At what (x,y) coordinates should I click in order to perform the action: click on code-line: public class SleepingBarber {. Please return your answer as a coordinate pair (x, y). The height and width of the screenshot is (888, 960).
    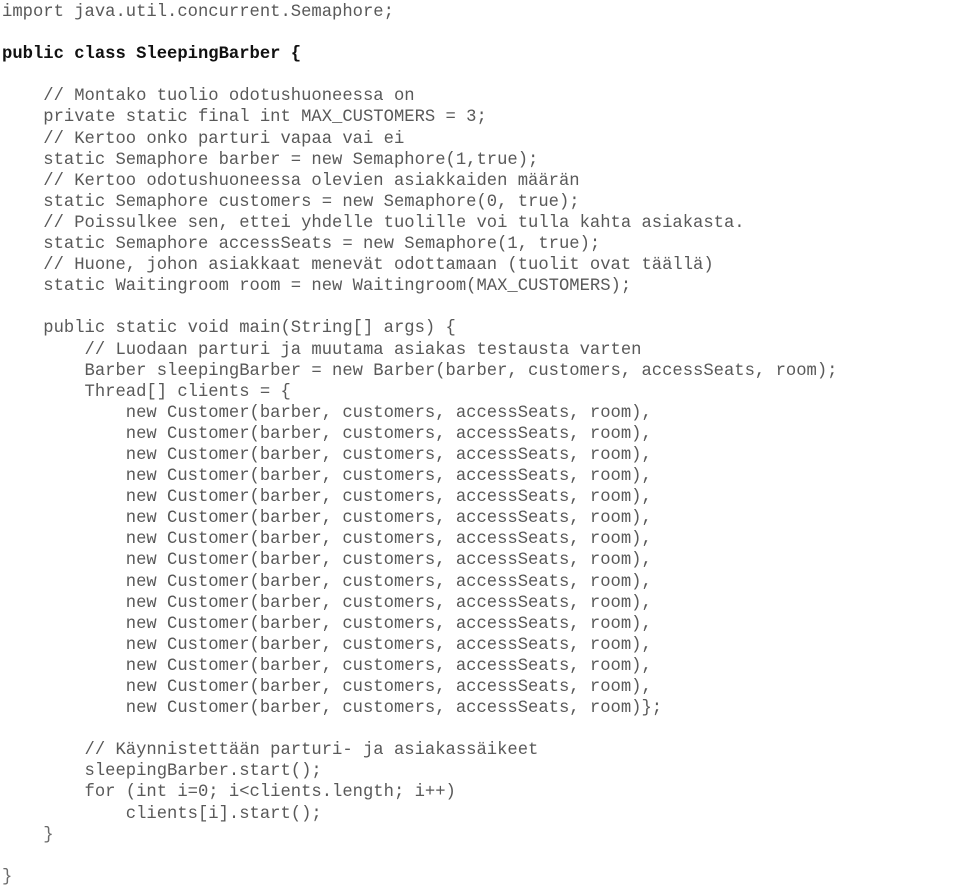
    Looking at the image, I should click on (152, 55).